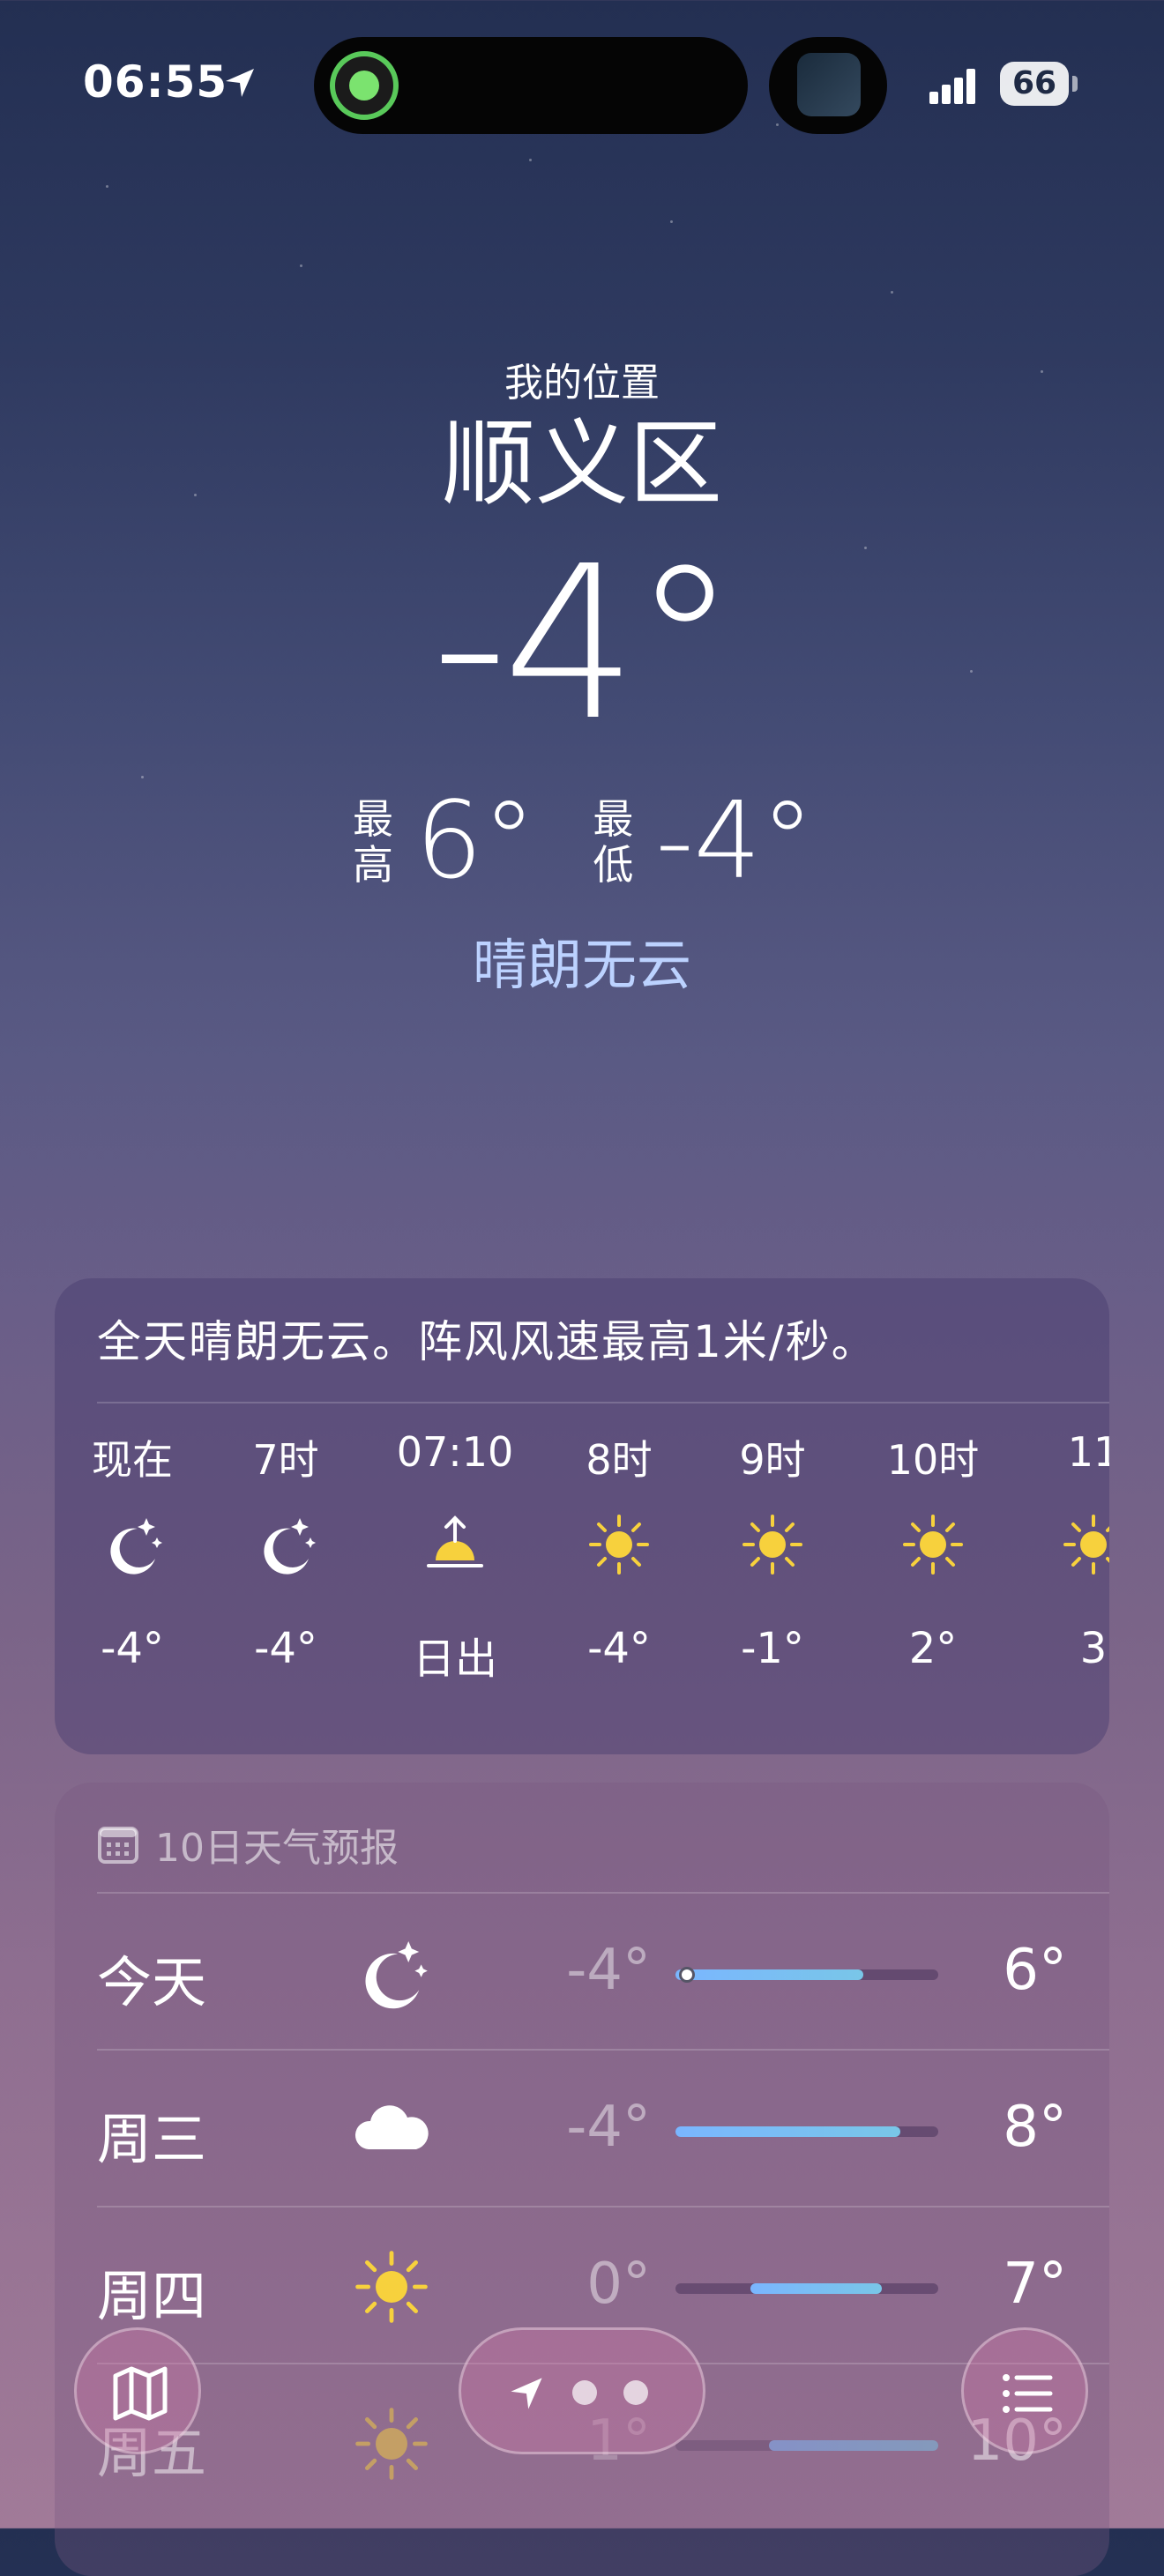 This screenshot has height=2576, width=1164. What do you see at coordinates (1075, 84) in the screenshot?
I see `battery-tip` at bounding box center [1075, 84].